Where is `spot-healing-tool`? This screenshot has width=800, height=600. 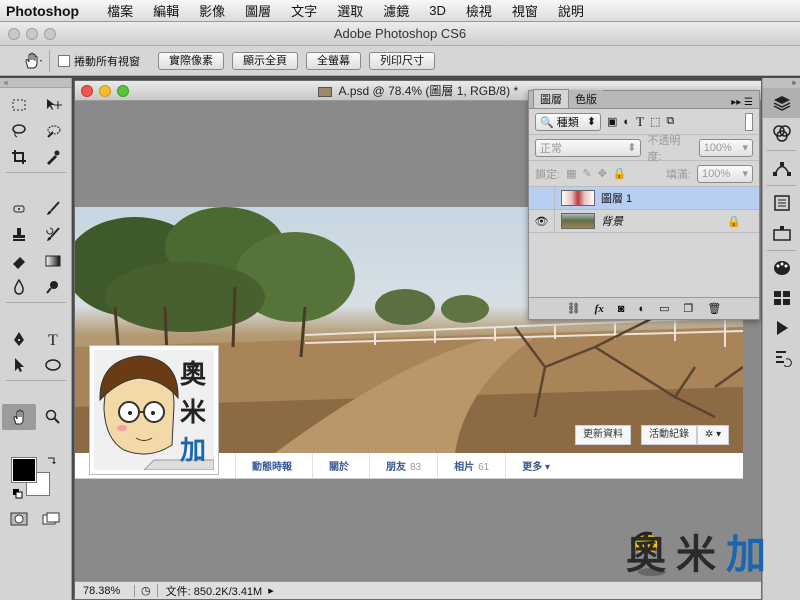 spot-healing-tool is located at coordinates (19, 209).